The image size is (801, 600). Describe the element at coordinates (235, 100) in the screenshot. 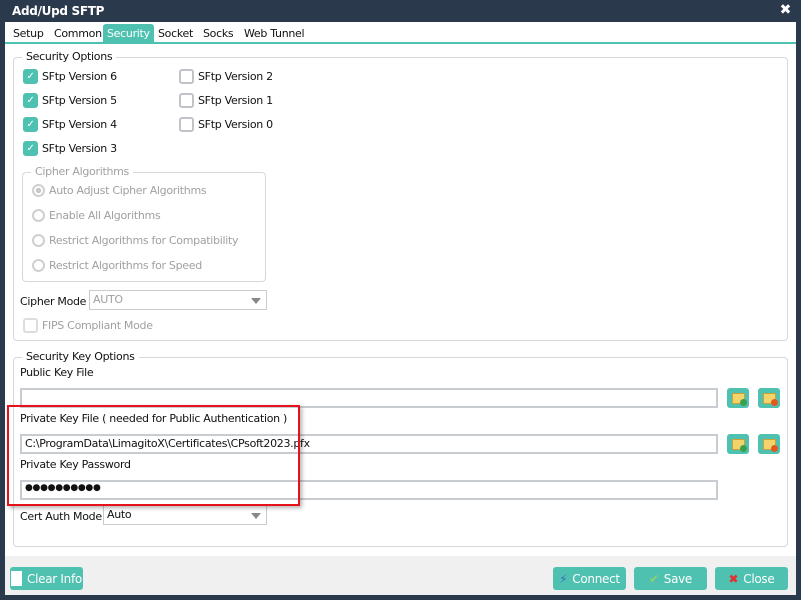

I see `checkbox-label: SFtp Version 1` at that location.